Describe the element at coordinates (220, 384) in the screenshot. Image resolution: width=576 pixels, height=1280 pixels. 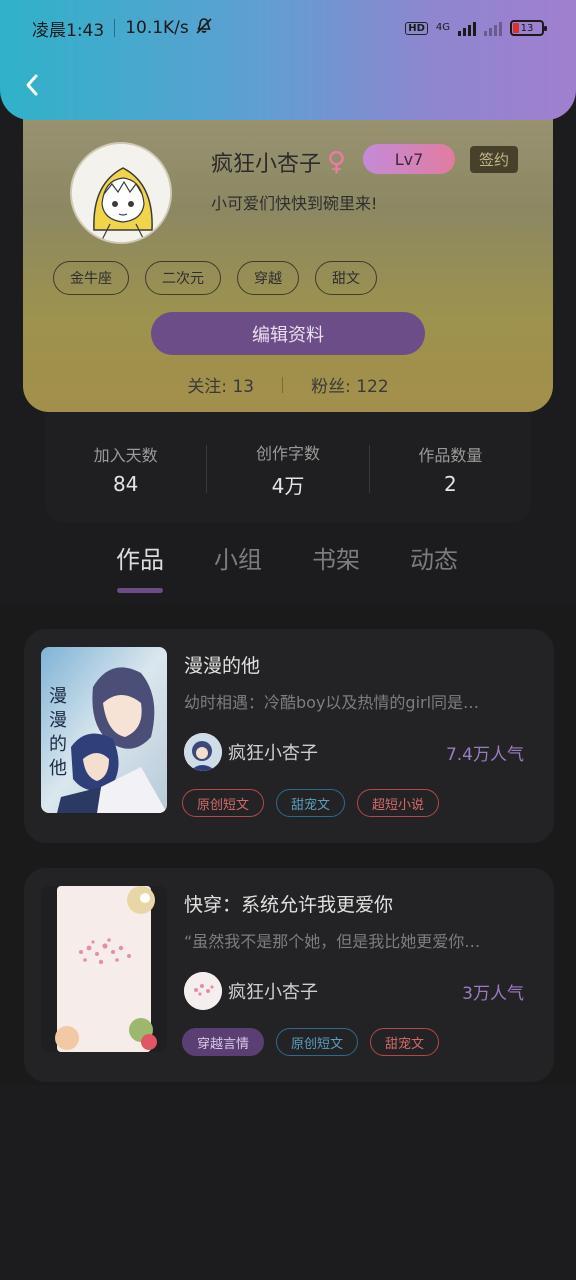
I see `following-count: 关注: 13` at that location.